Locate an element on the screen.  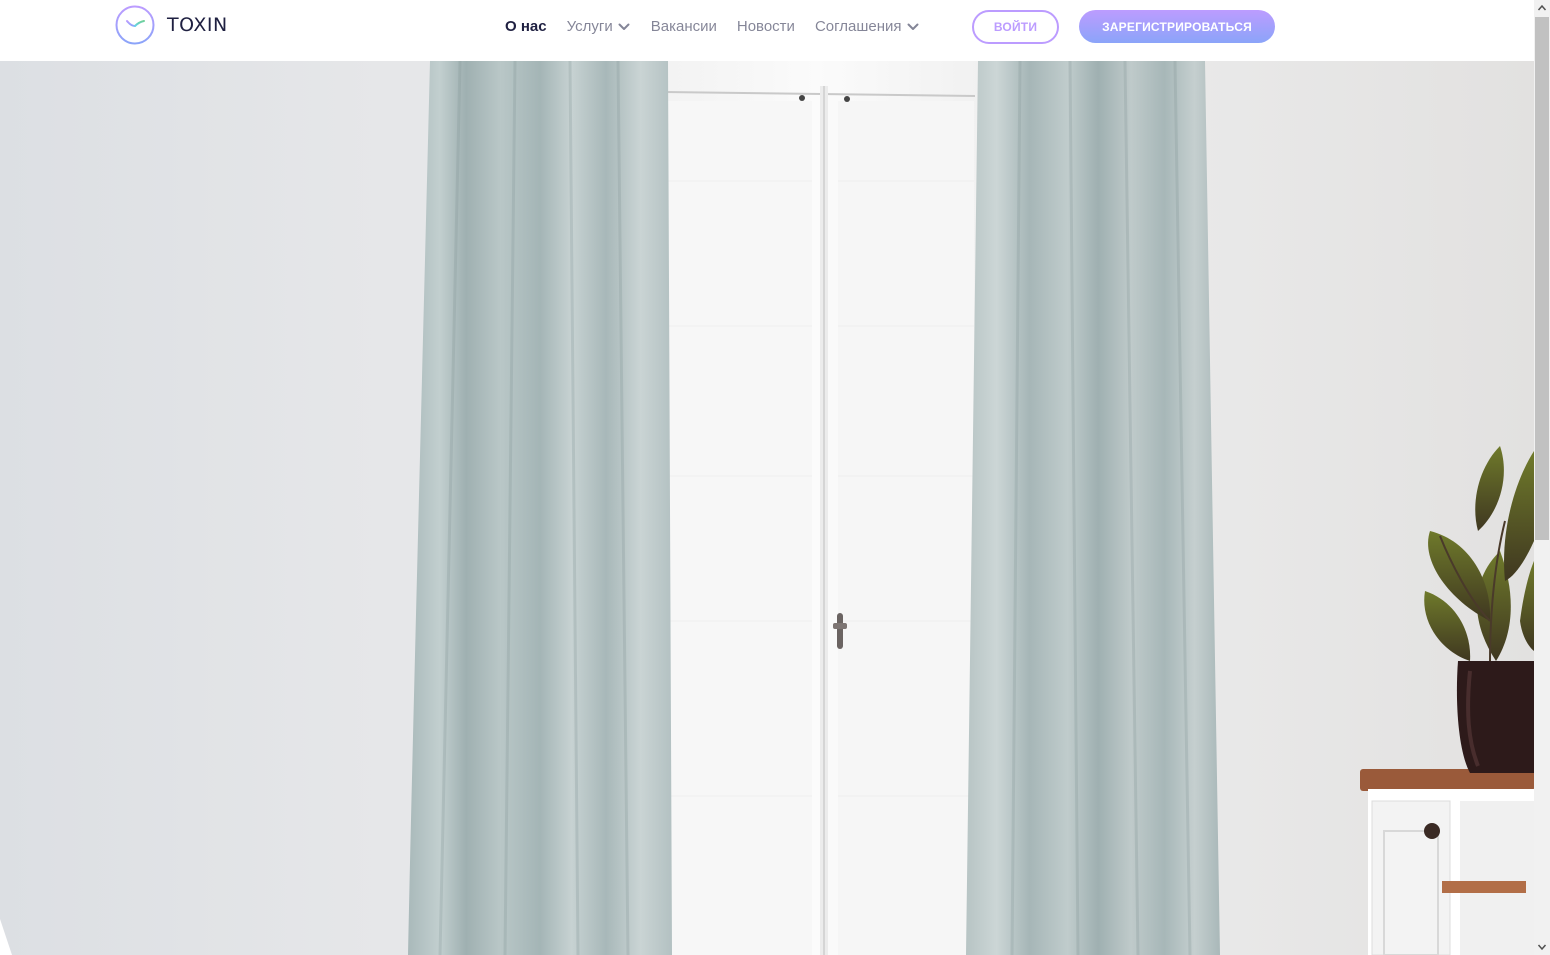
nav-item-label: Соглашения is located at coordinates (858, 26).